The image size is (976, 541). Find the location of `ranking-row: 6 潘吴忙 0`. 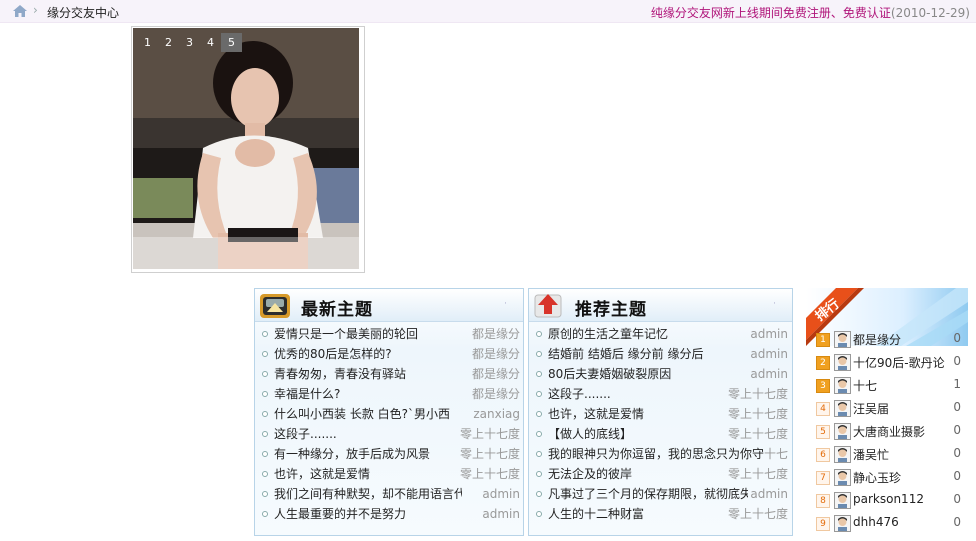

ranking-row: 6 潘吴忙 0 is located at coordinates (891, 455).